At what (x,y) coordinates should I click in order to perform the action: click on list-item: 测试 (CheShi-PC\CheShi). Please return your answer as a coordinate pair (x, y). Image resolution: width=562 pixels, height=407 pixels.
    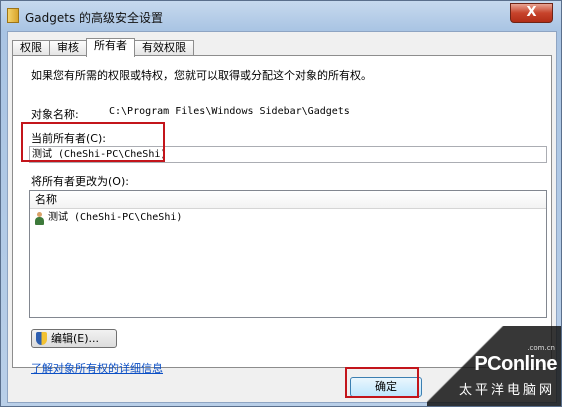
    Looking at the image, I should click on (288, 218).